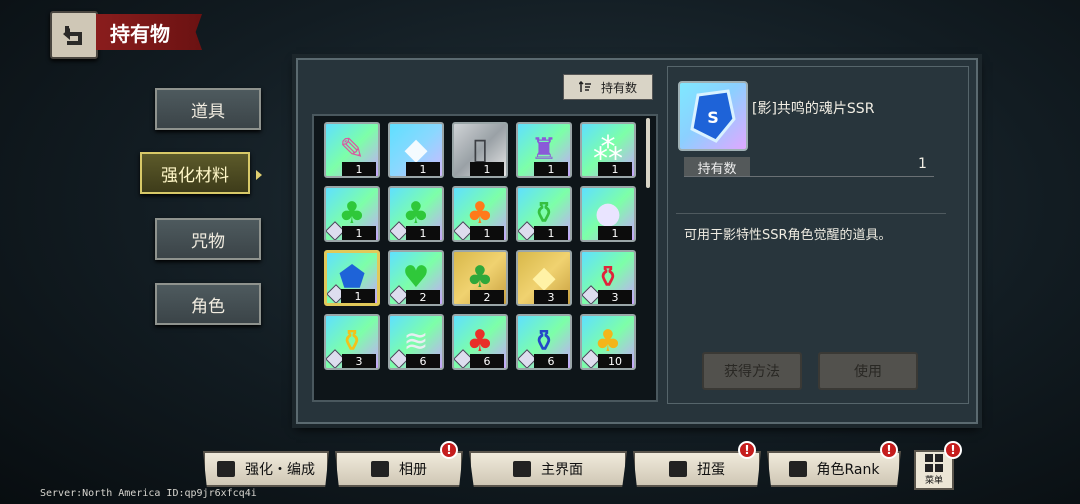 The height and width of the screenshot is (504, 1080). I want to click on red-flame-icon: ♣, so click(480, 341).